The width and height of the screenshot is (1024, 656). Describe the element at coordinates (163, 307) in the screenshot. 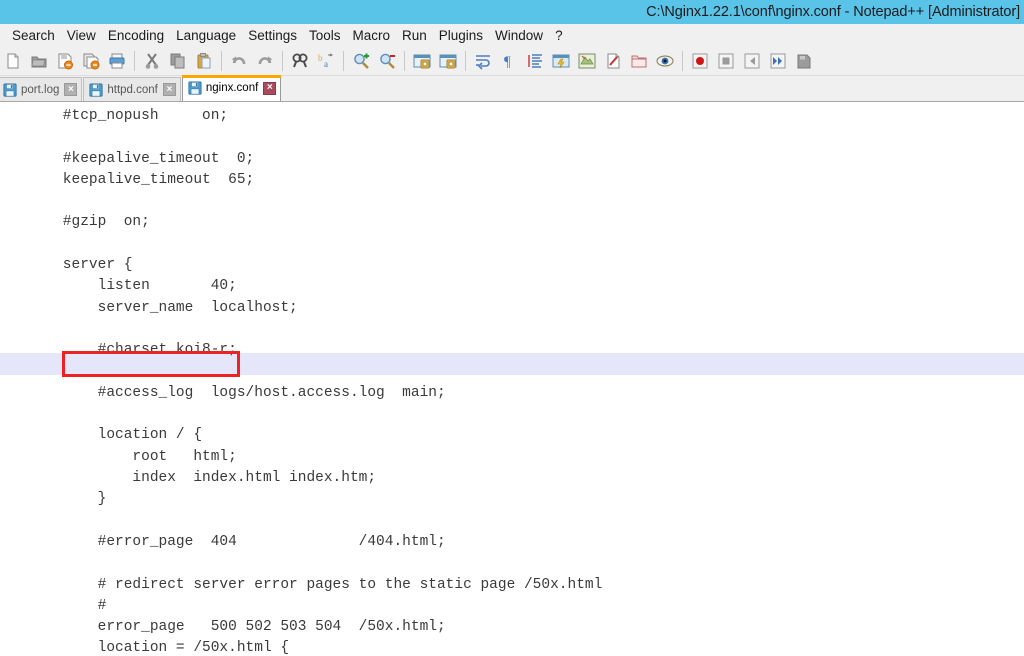

I see `code-line: server_name localhost;` at that location.